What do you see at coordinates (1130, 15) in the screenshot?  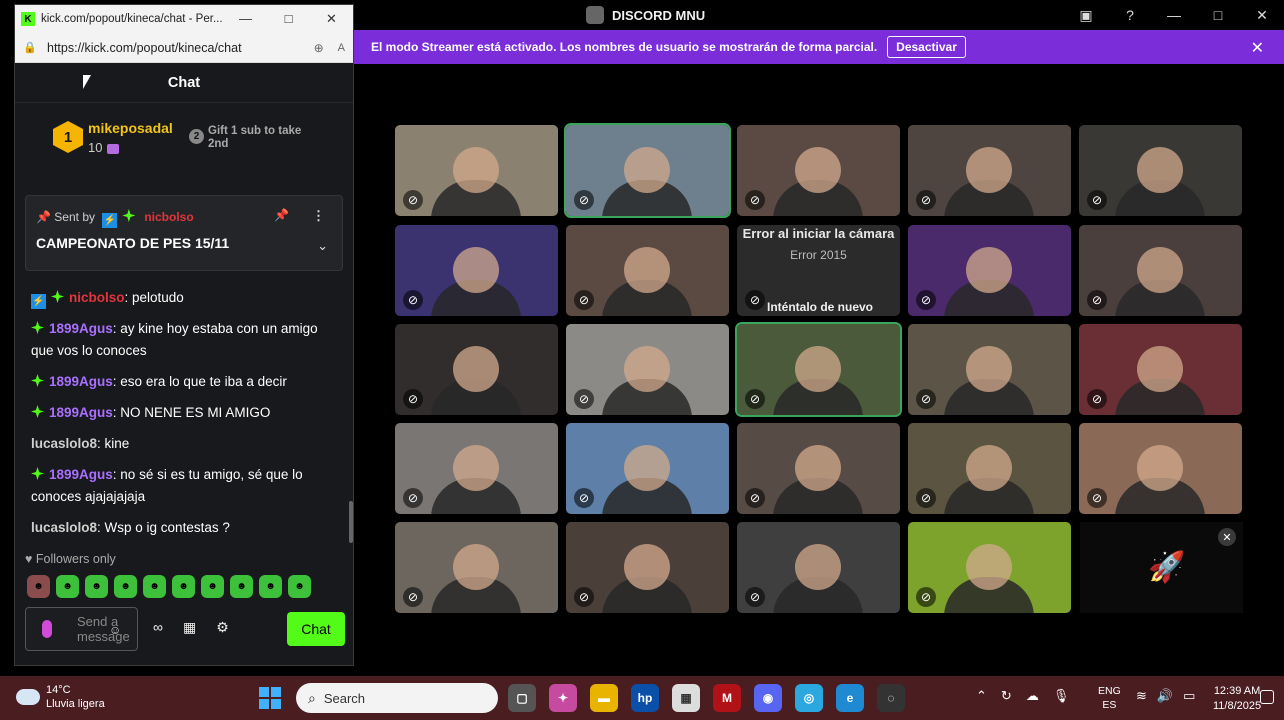 I see `help-icon: ?` at bounding box center [1130, 15].